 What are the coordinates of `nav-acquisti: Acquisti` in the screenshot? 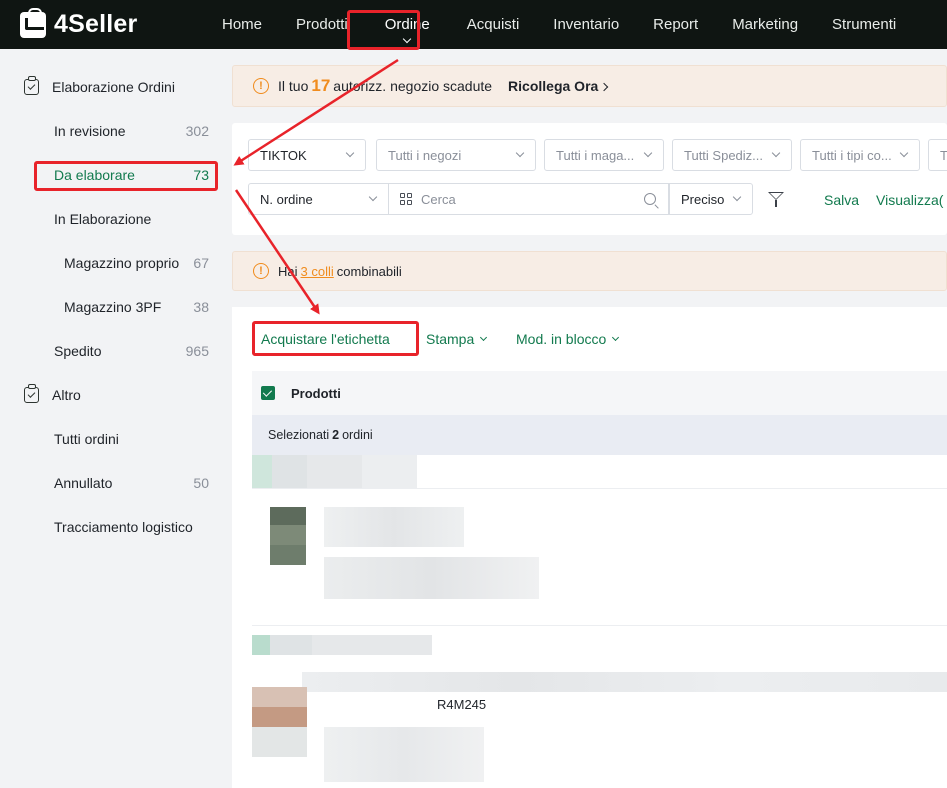 It's located at (493, 24).